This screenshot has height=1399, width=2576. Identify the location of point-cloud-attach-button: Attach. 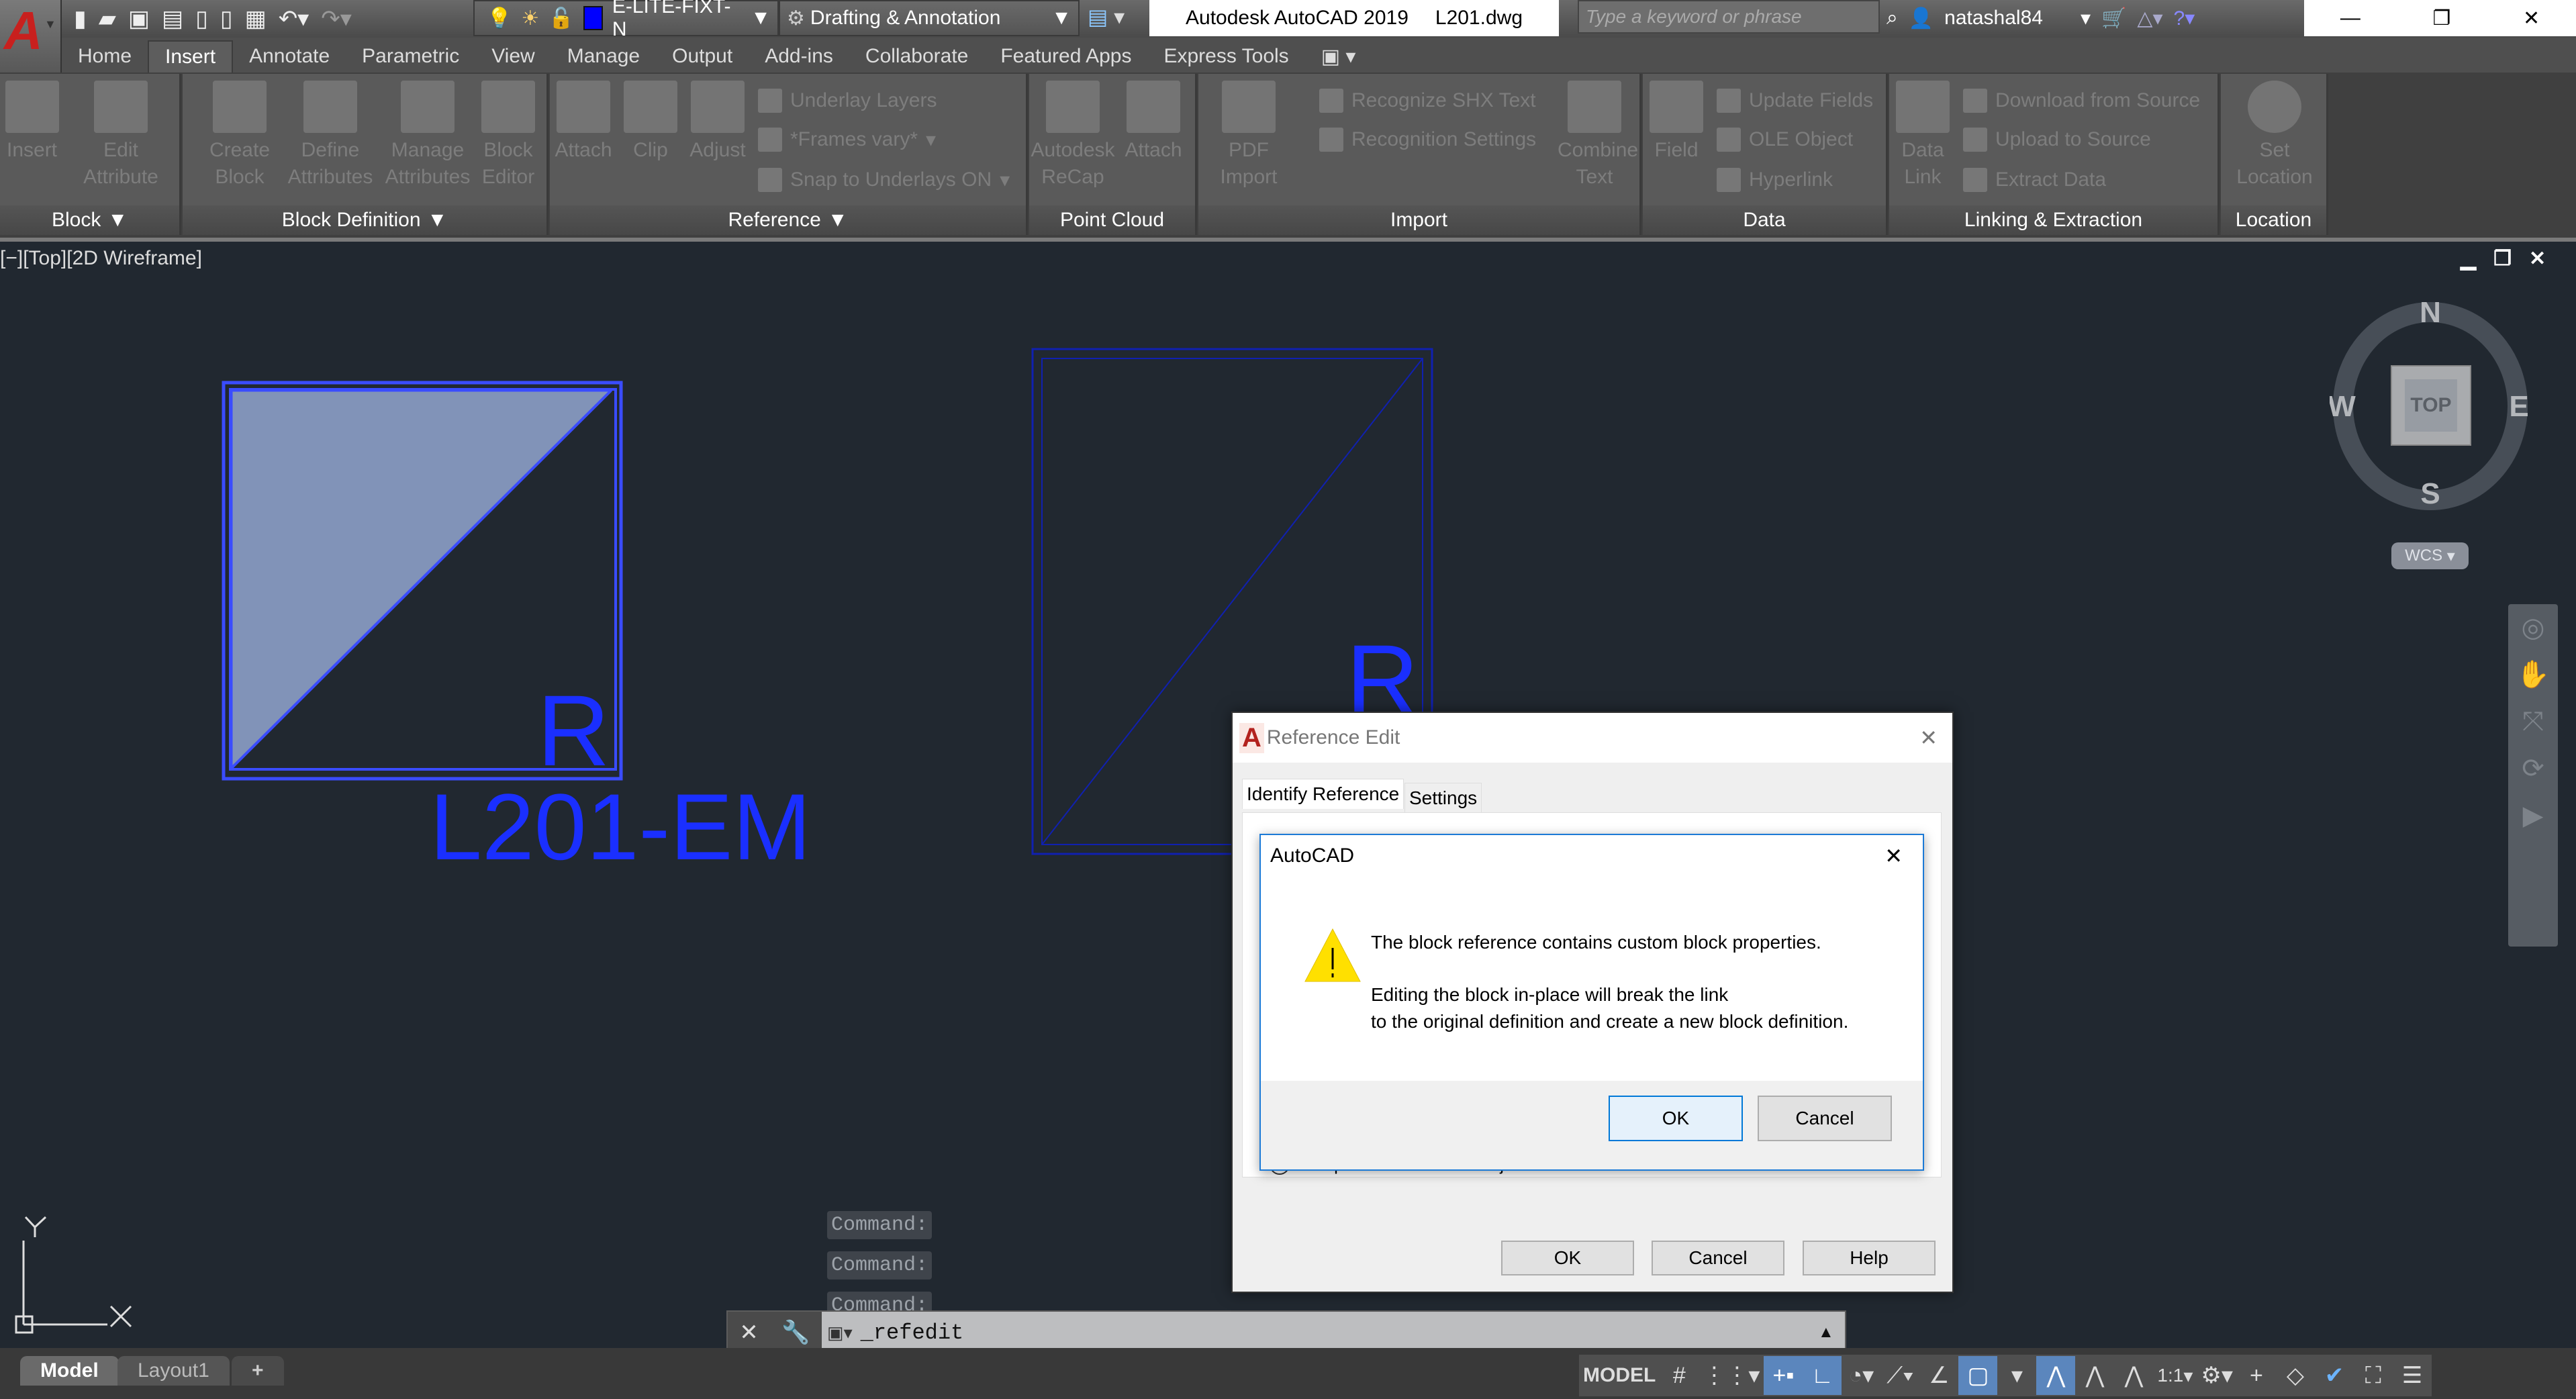
(1153, 122).